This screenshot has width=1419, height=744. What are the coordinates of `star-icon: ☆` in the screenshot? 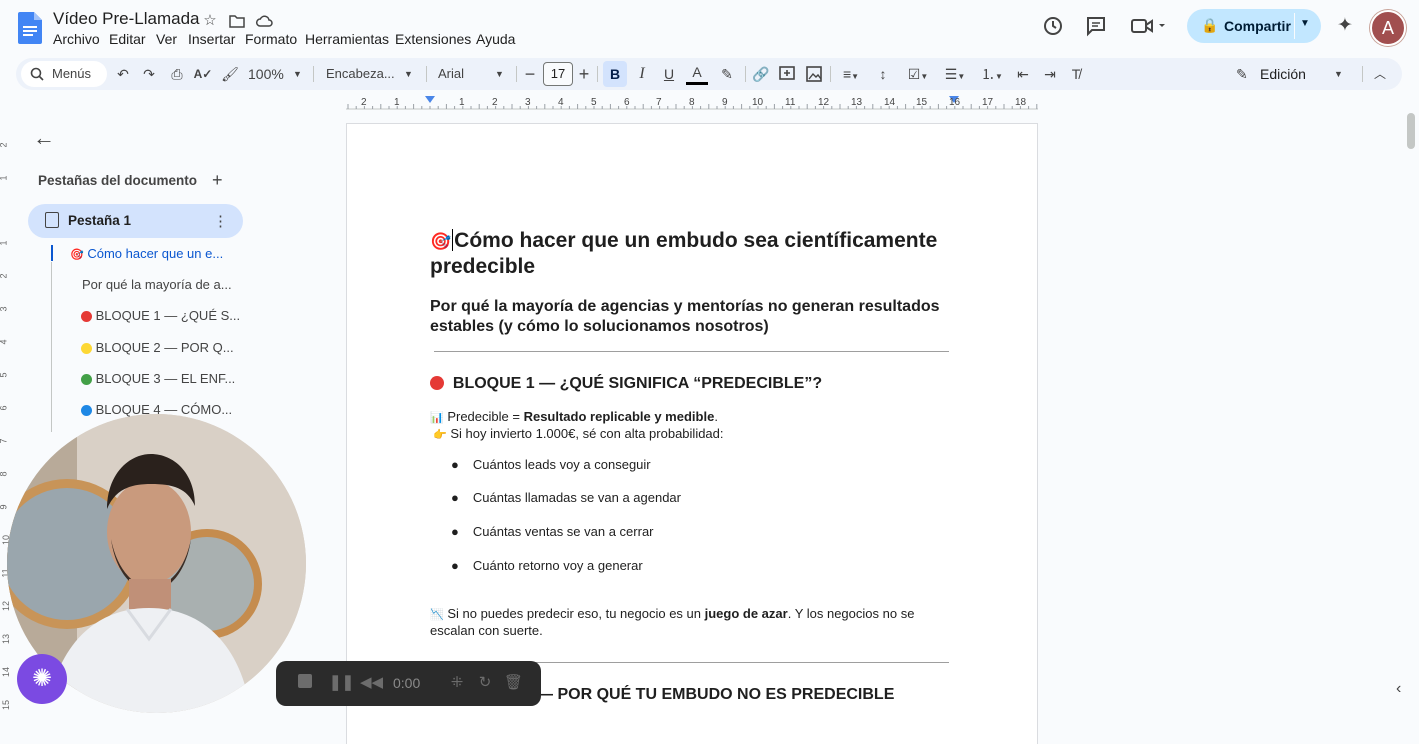 It's located at (210, 21).